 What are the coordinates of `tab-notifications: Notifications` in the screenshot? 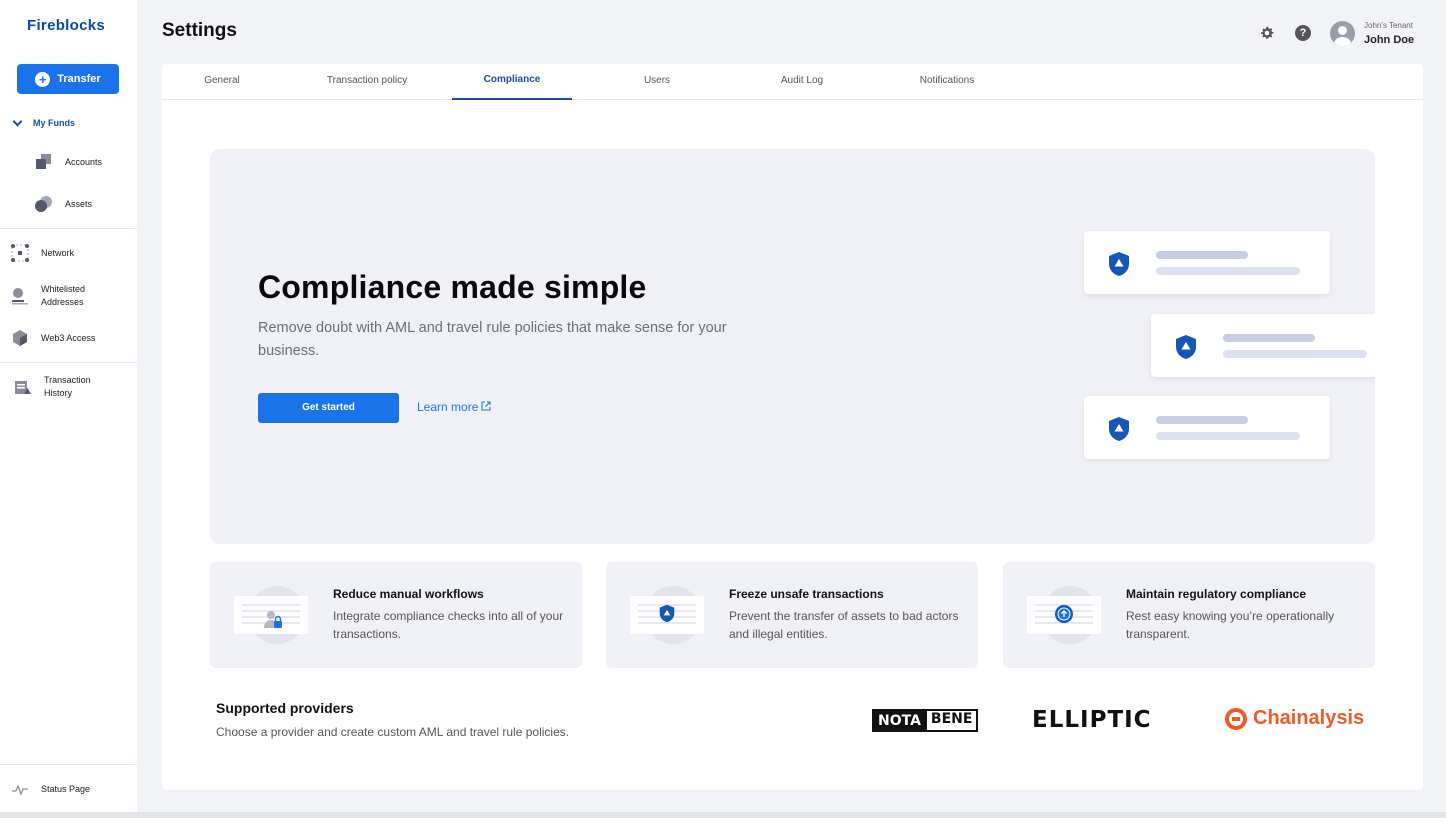 It's located at (947, 82).